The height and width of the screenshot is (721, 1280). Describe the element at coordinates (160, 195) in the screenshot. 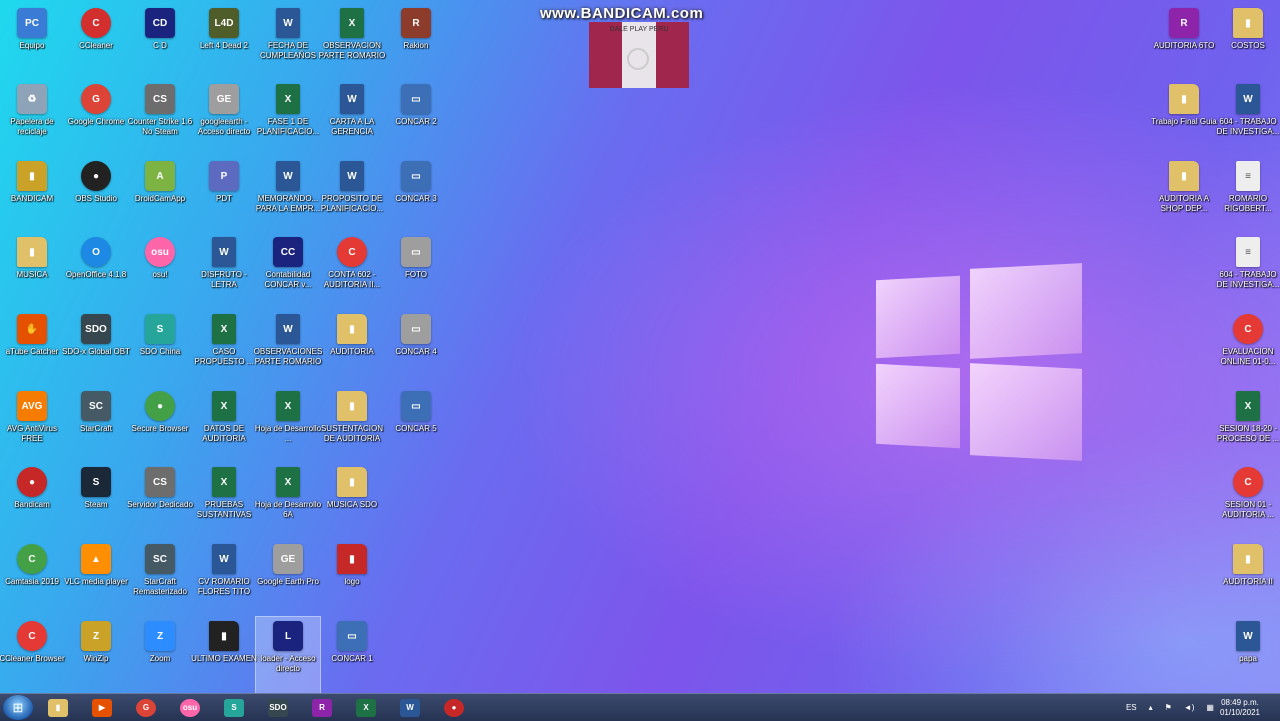

I see `desktop-icon-droidcamapp: A DroidCamApp` at that location.